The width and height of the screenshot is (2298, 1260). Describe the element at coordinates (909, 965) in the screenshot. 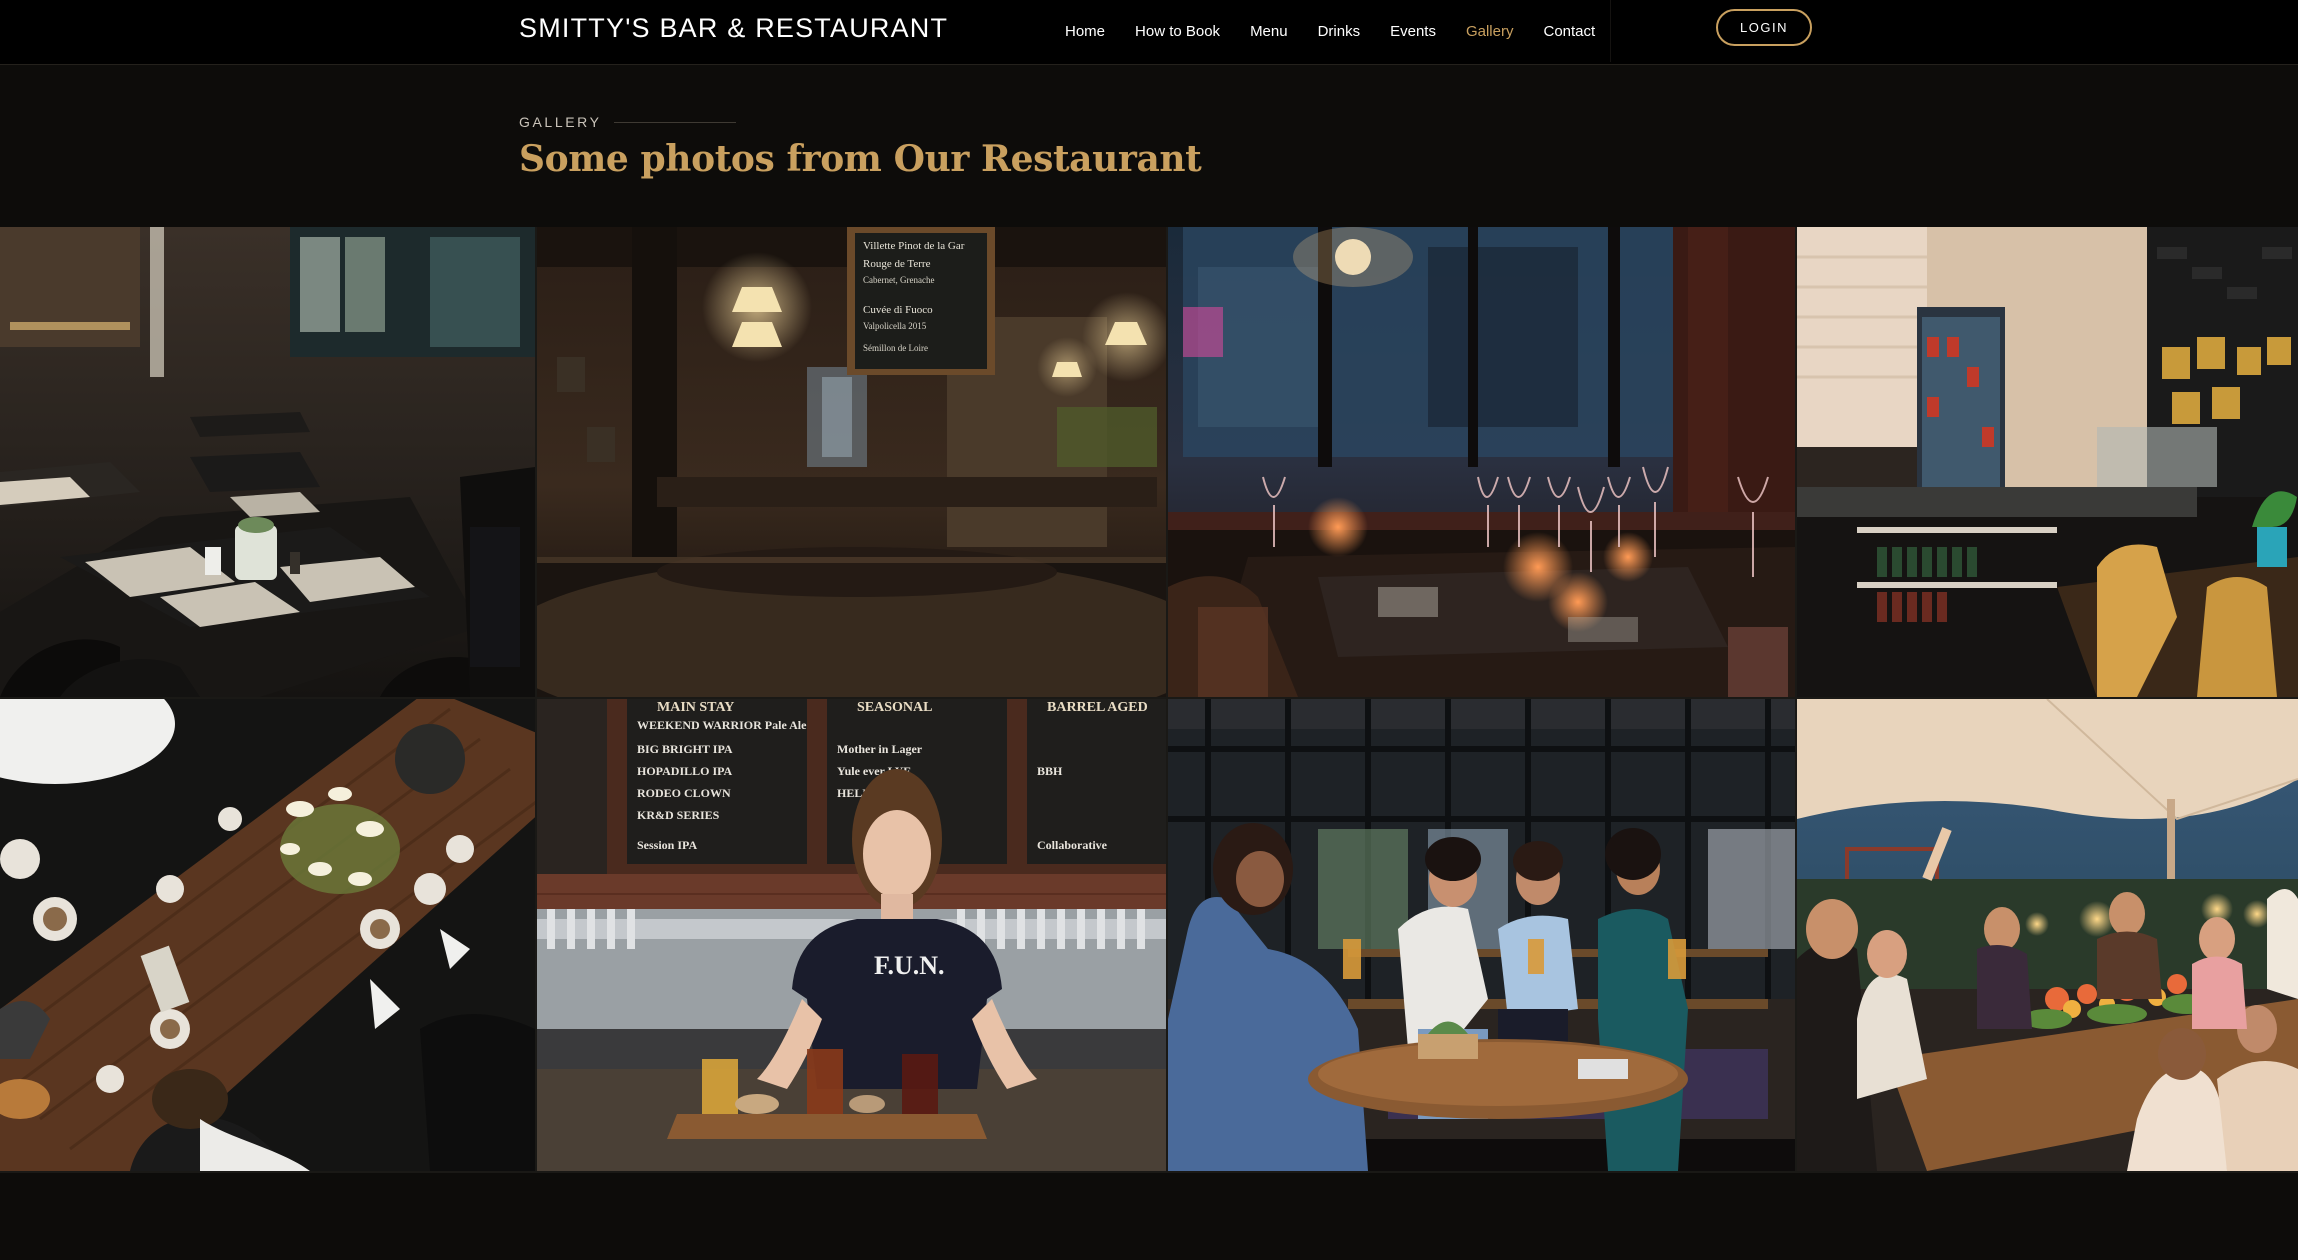

I see `shirt-text: F.U.N.` at that location.